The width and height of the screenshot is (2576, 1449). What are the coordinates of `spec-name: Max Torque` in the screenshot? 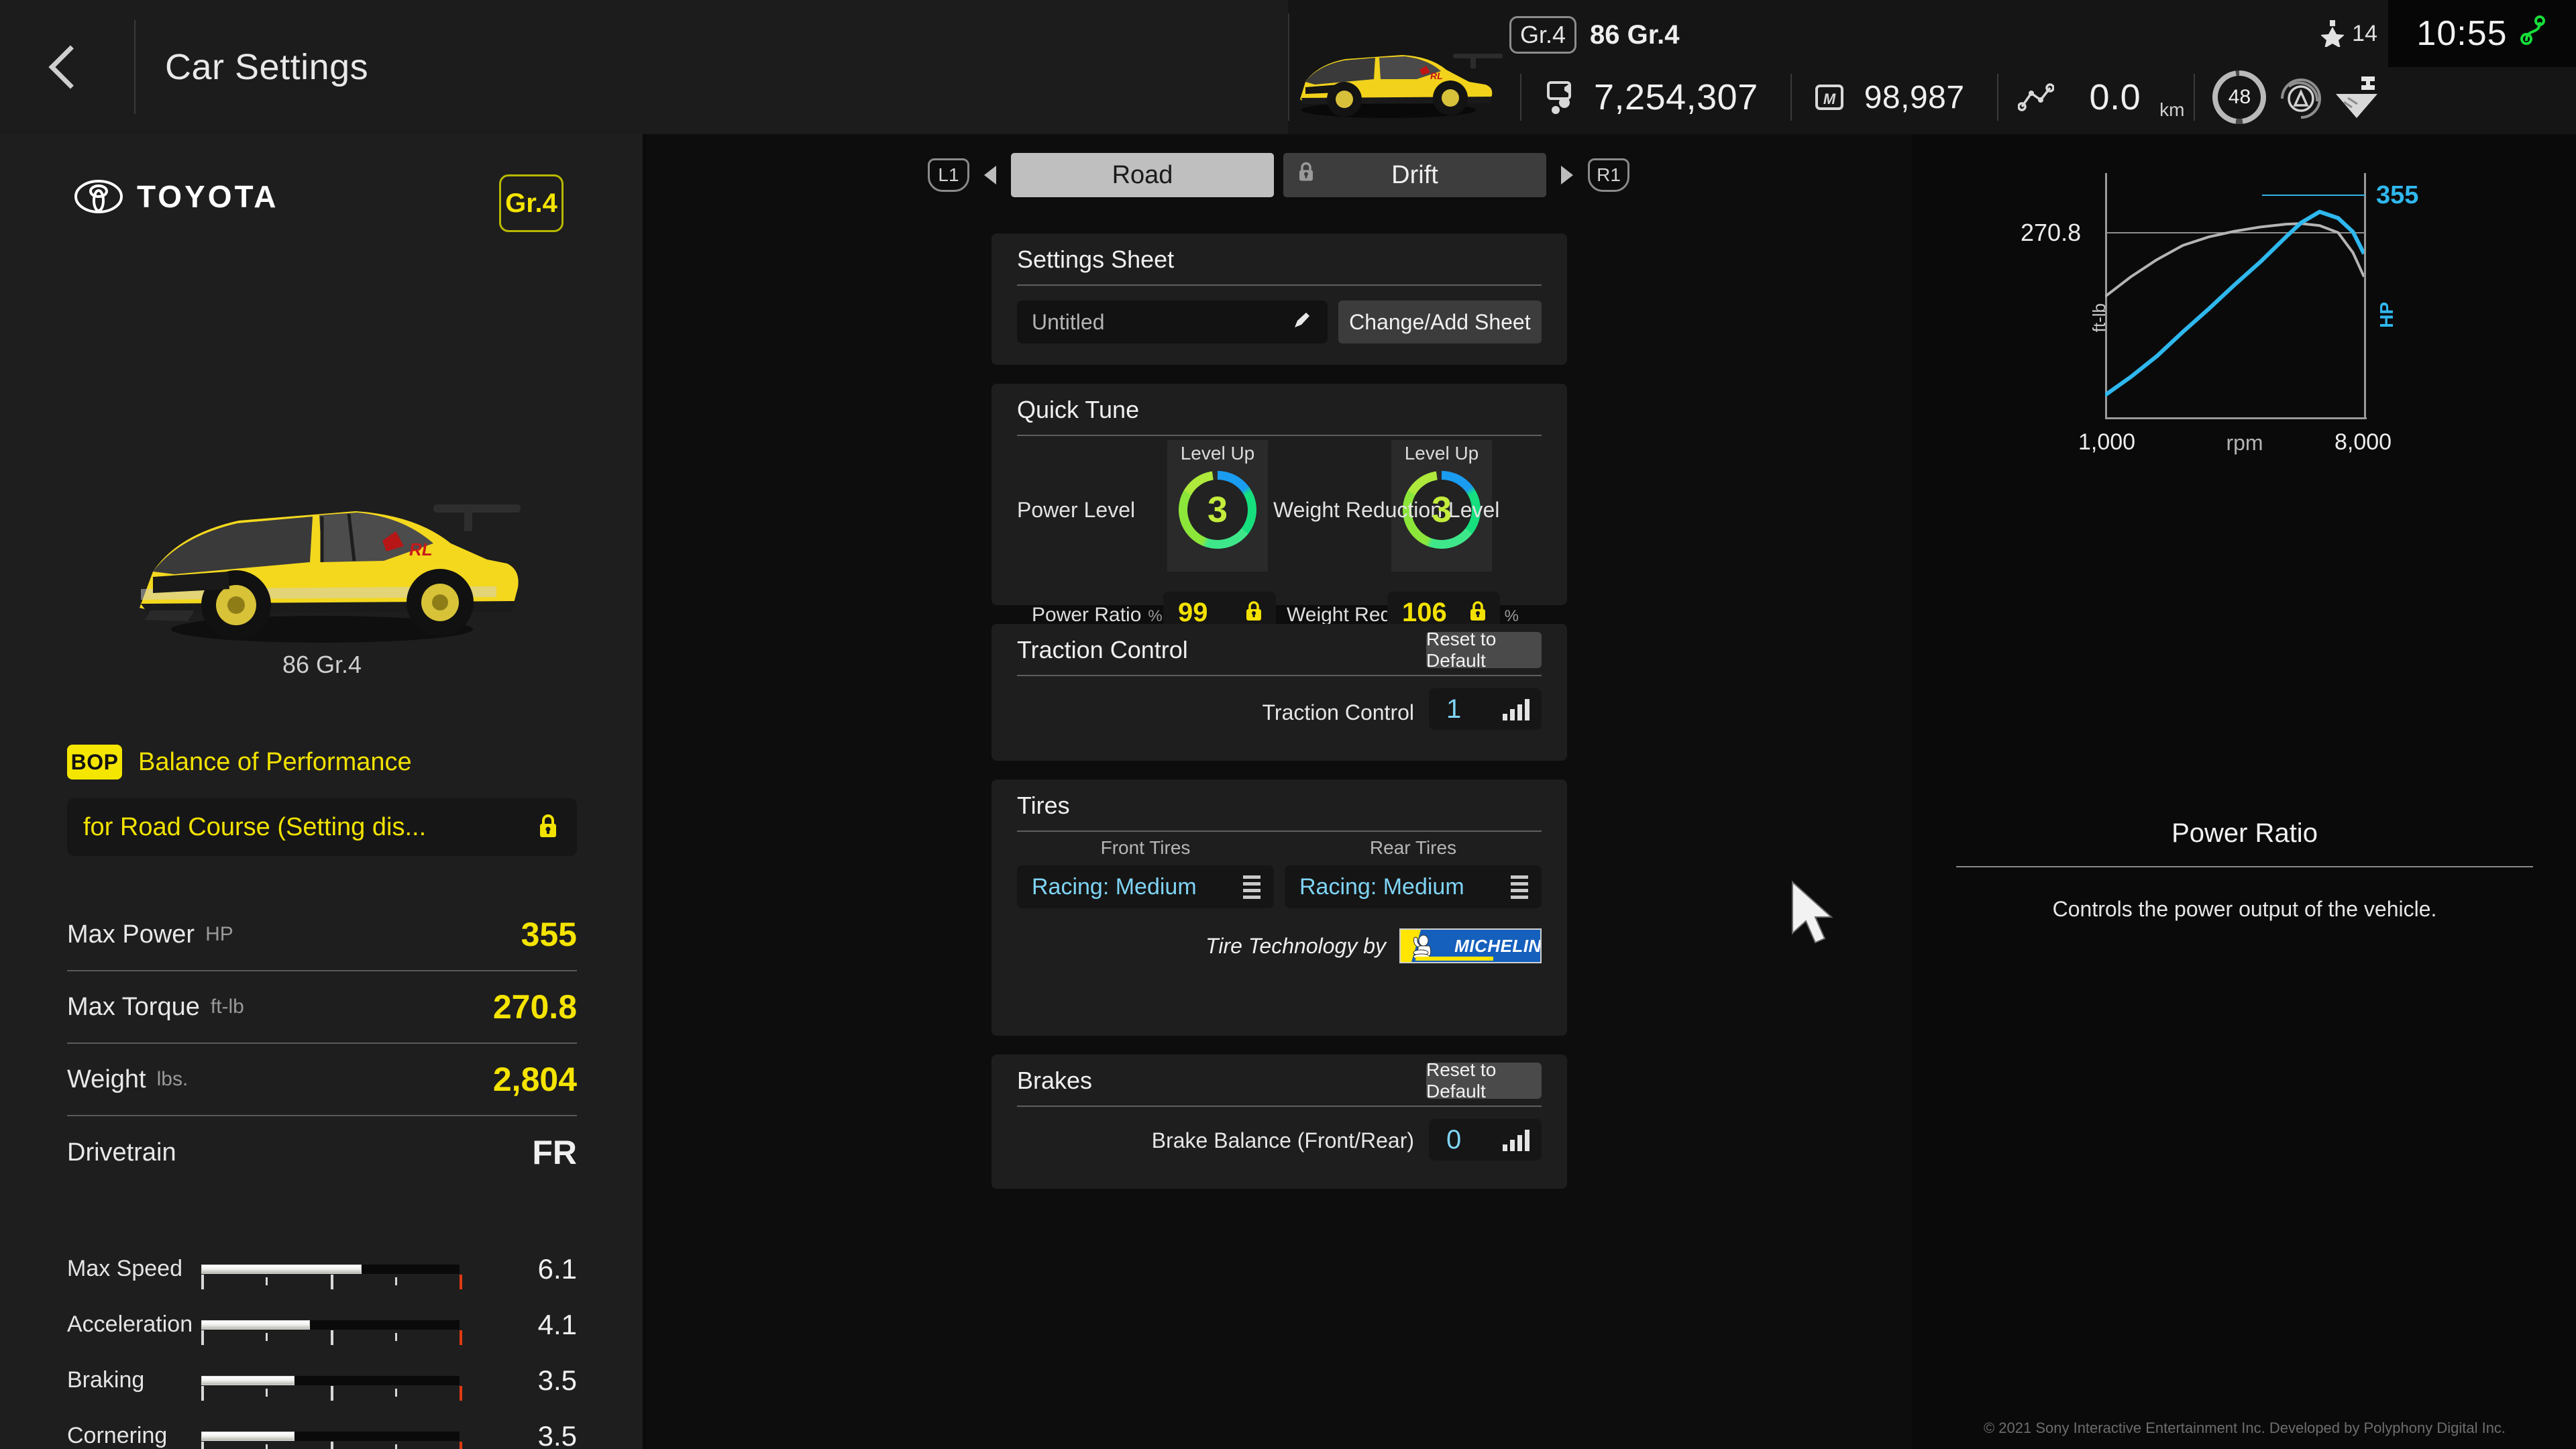 It's located at (133, 1006).